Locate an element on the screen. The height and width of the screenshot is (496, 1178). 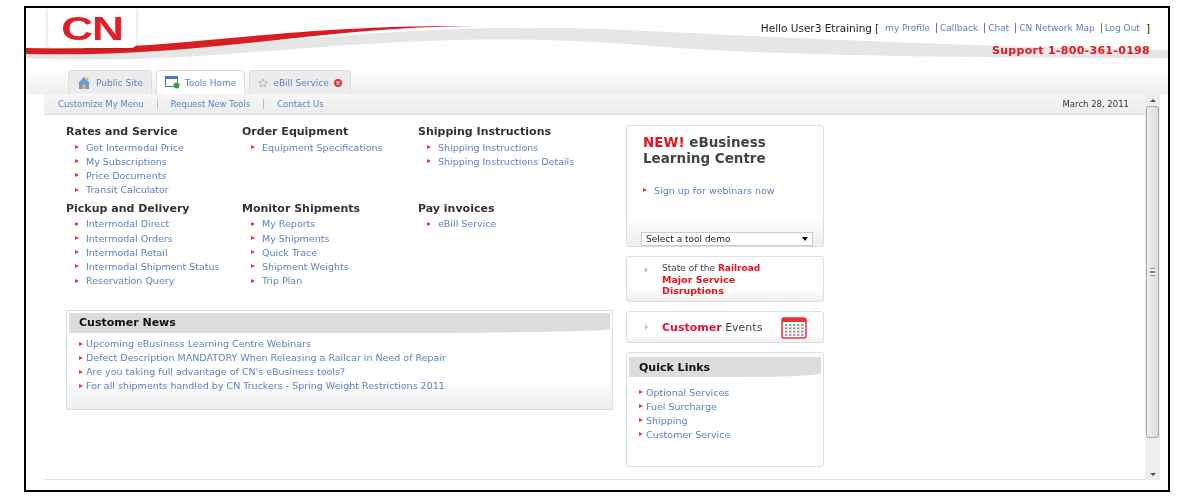
header-link: Chat is located at coordinates (998, 28).